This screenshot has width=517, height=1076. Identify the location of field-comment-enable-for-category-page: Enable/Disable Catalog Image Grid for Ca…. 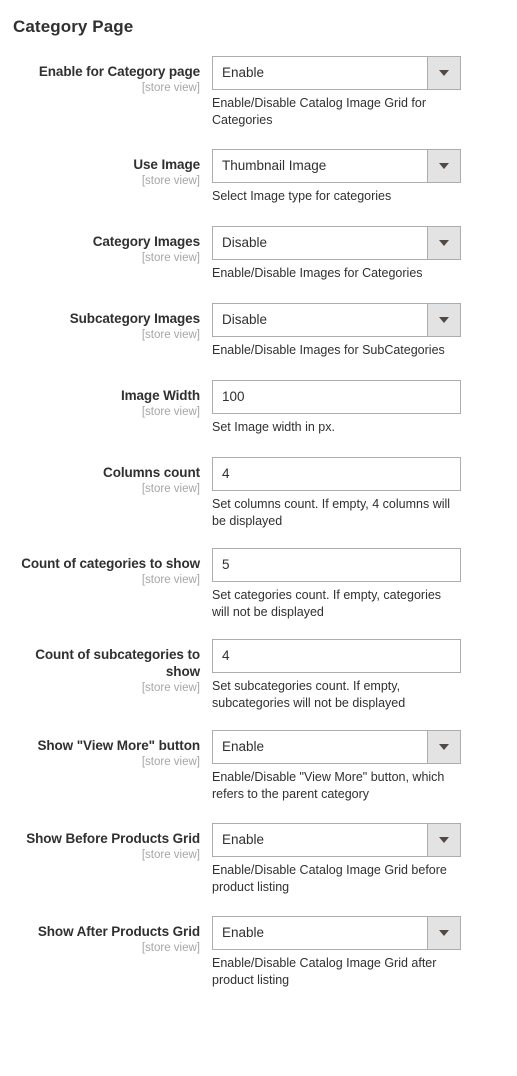
(319, 111).